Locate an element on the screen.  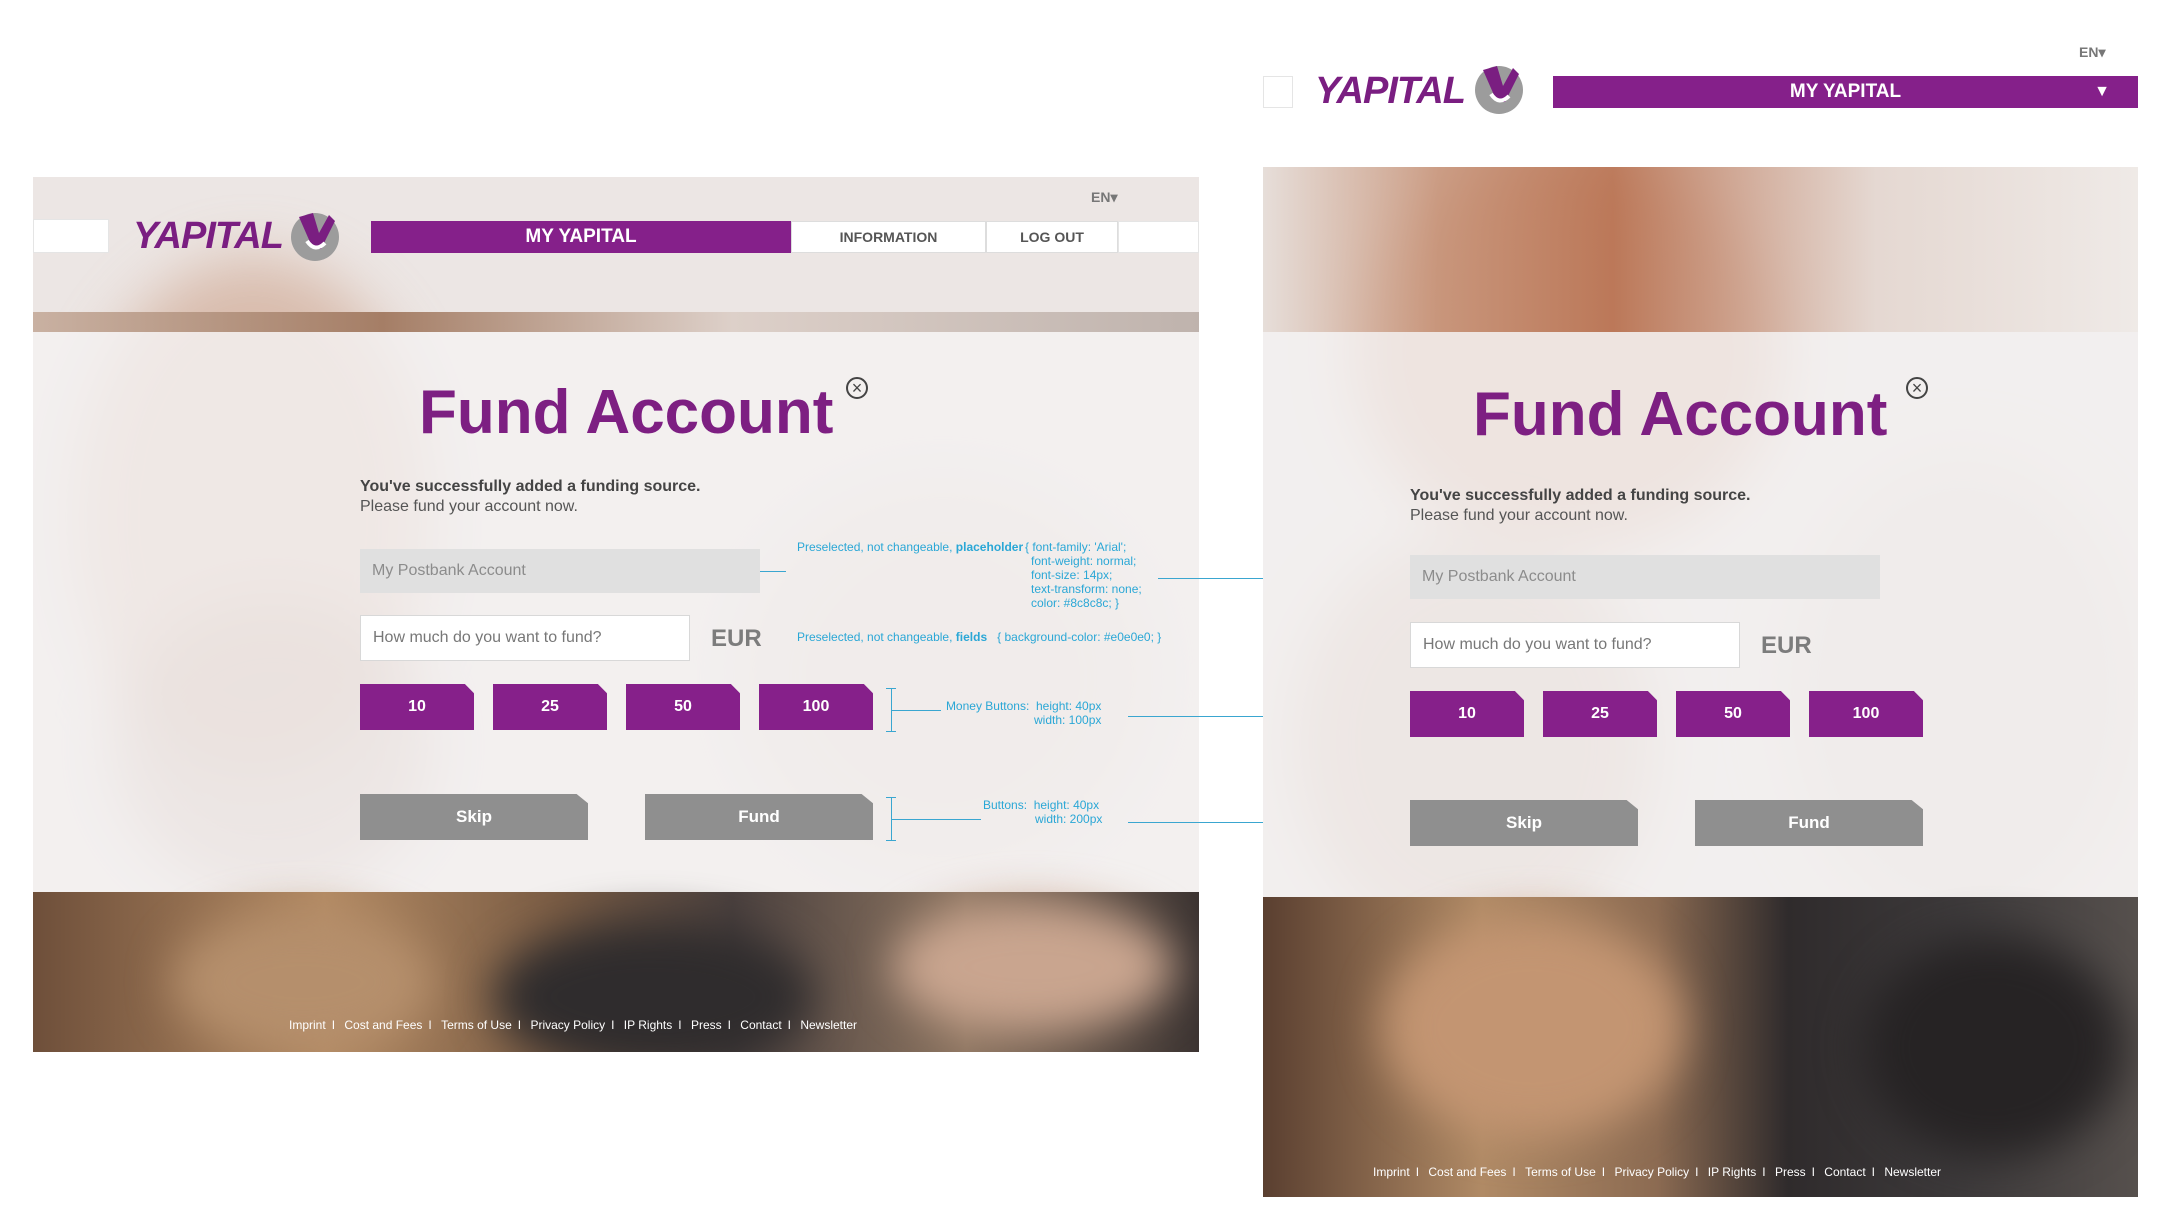
menu-toggle is located at coordinates (1278, 92).